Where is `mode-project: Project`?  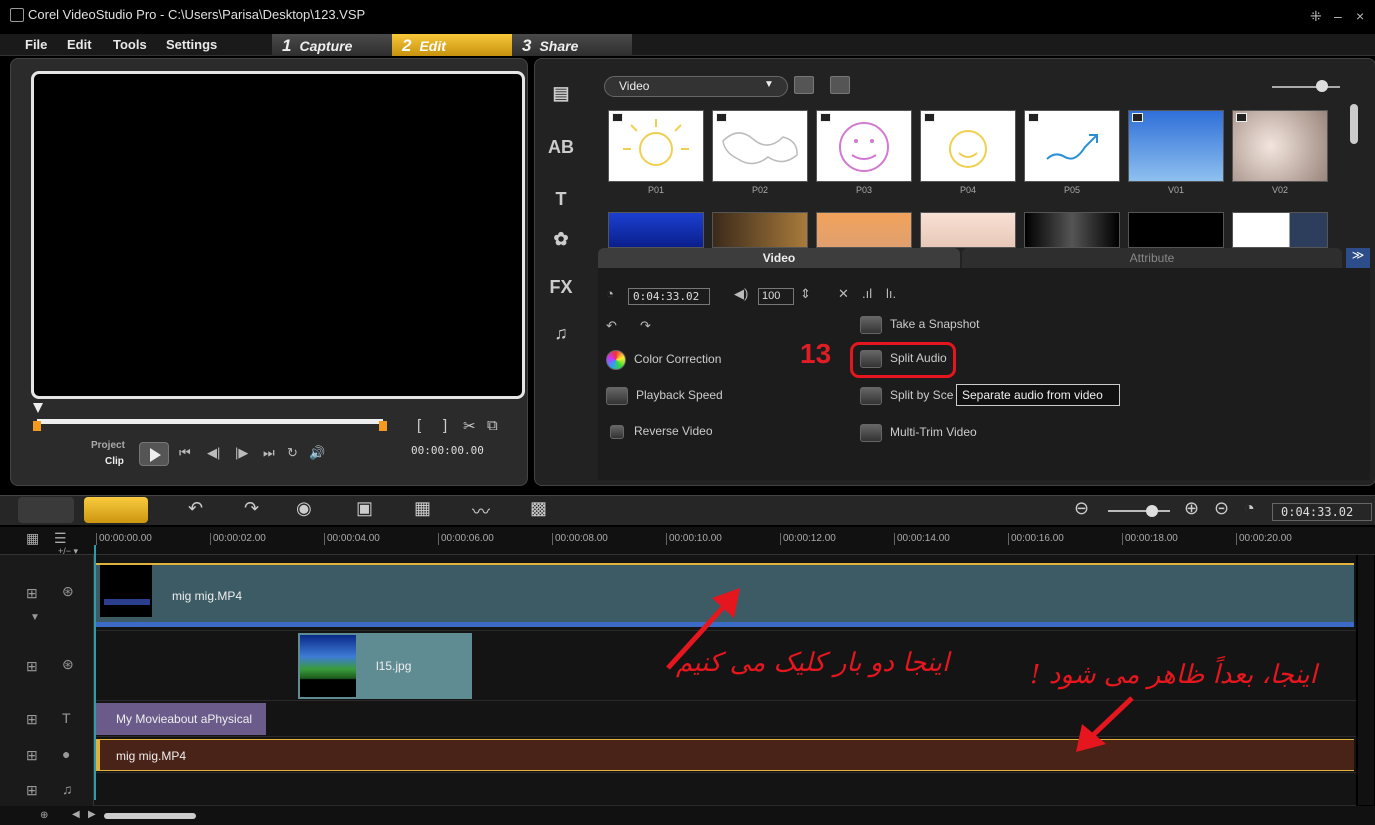
mode-project: Project is located at coordinates (108, 445).